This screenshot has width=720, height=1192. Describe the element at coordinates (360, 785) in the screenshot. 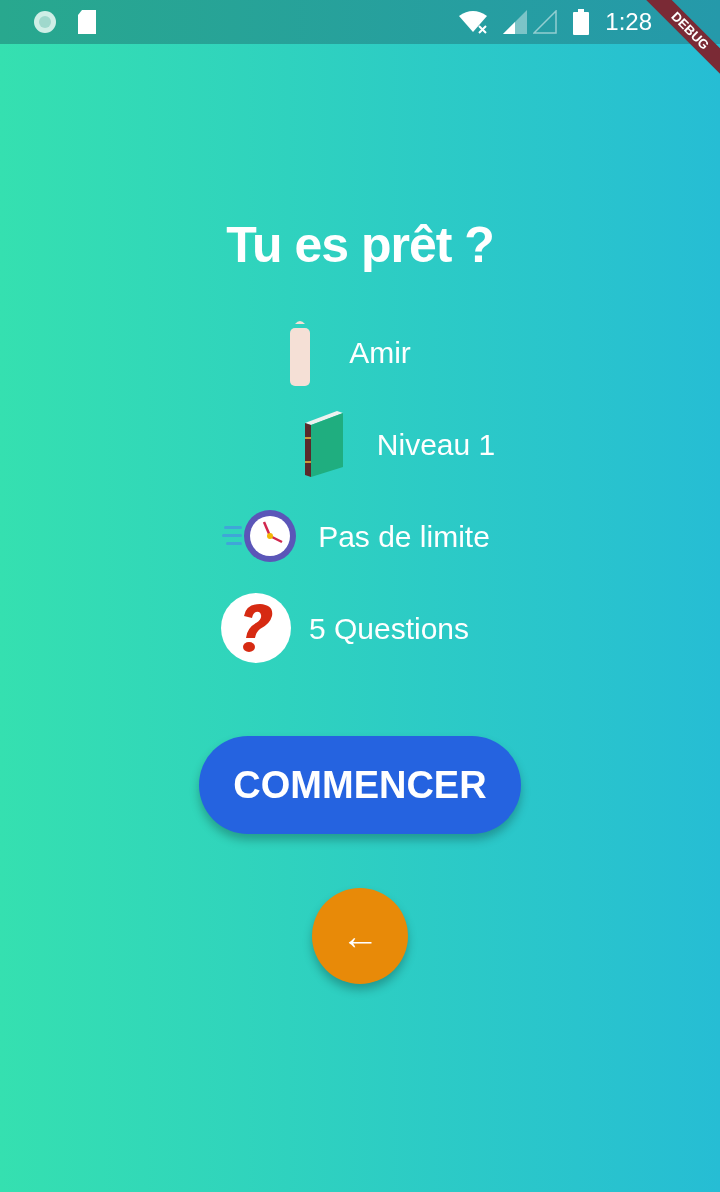

I see `start-button: COMMENCER` at that location.